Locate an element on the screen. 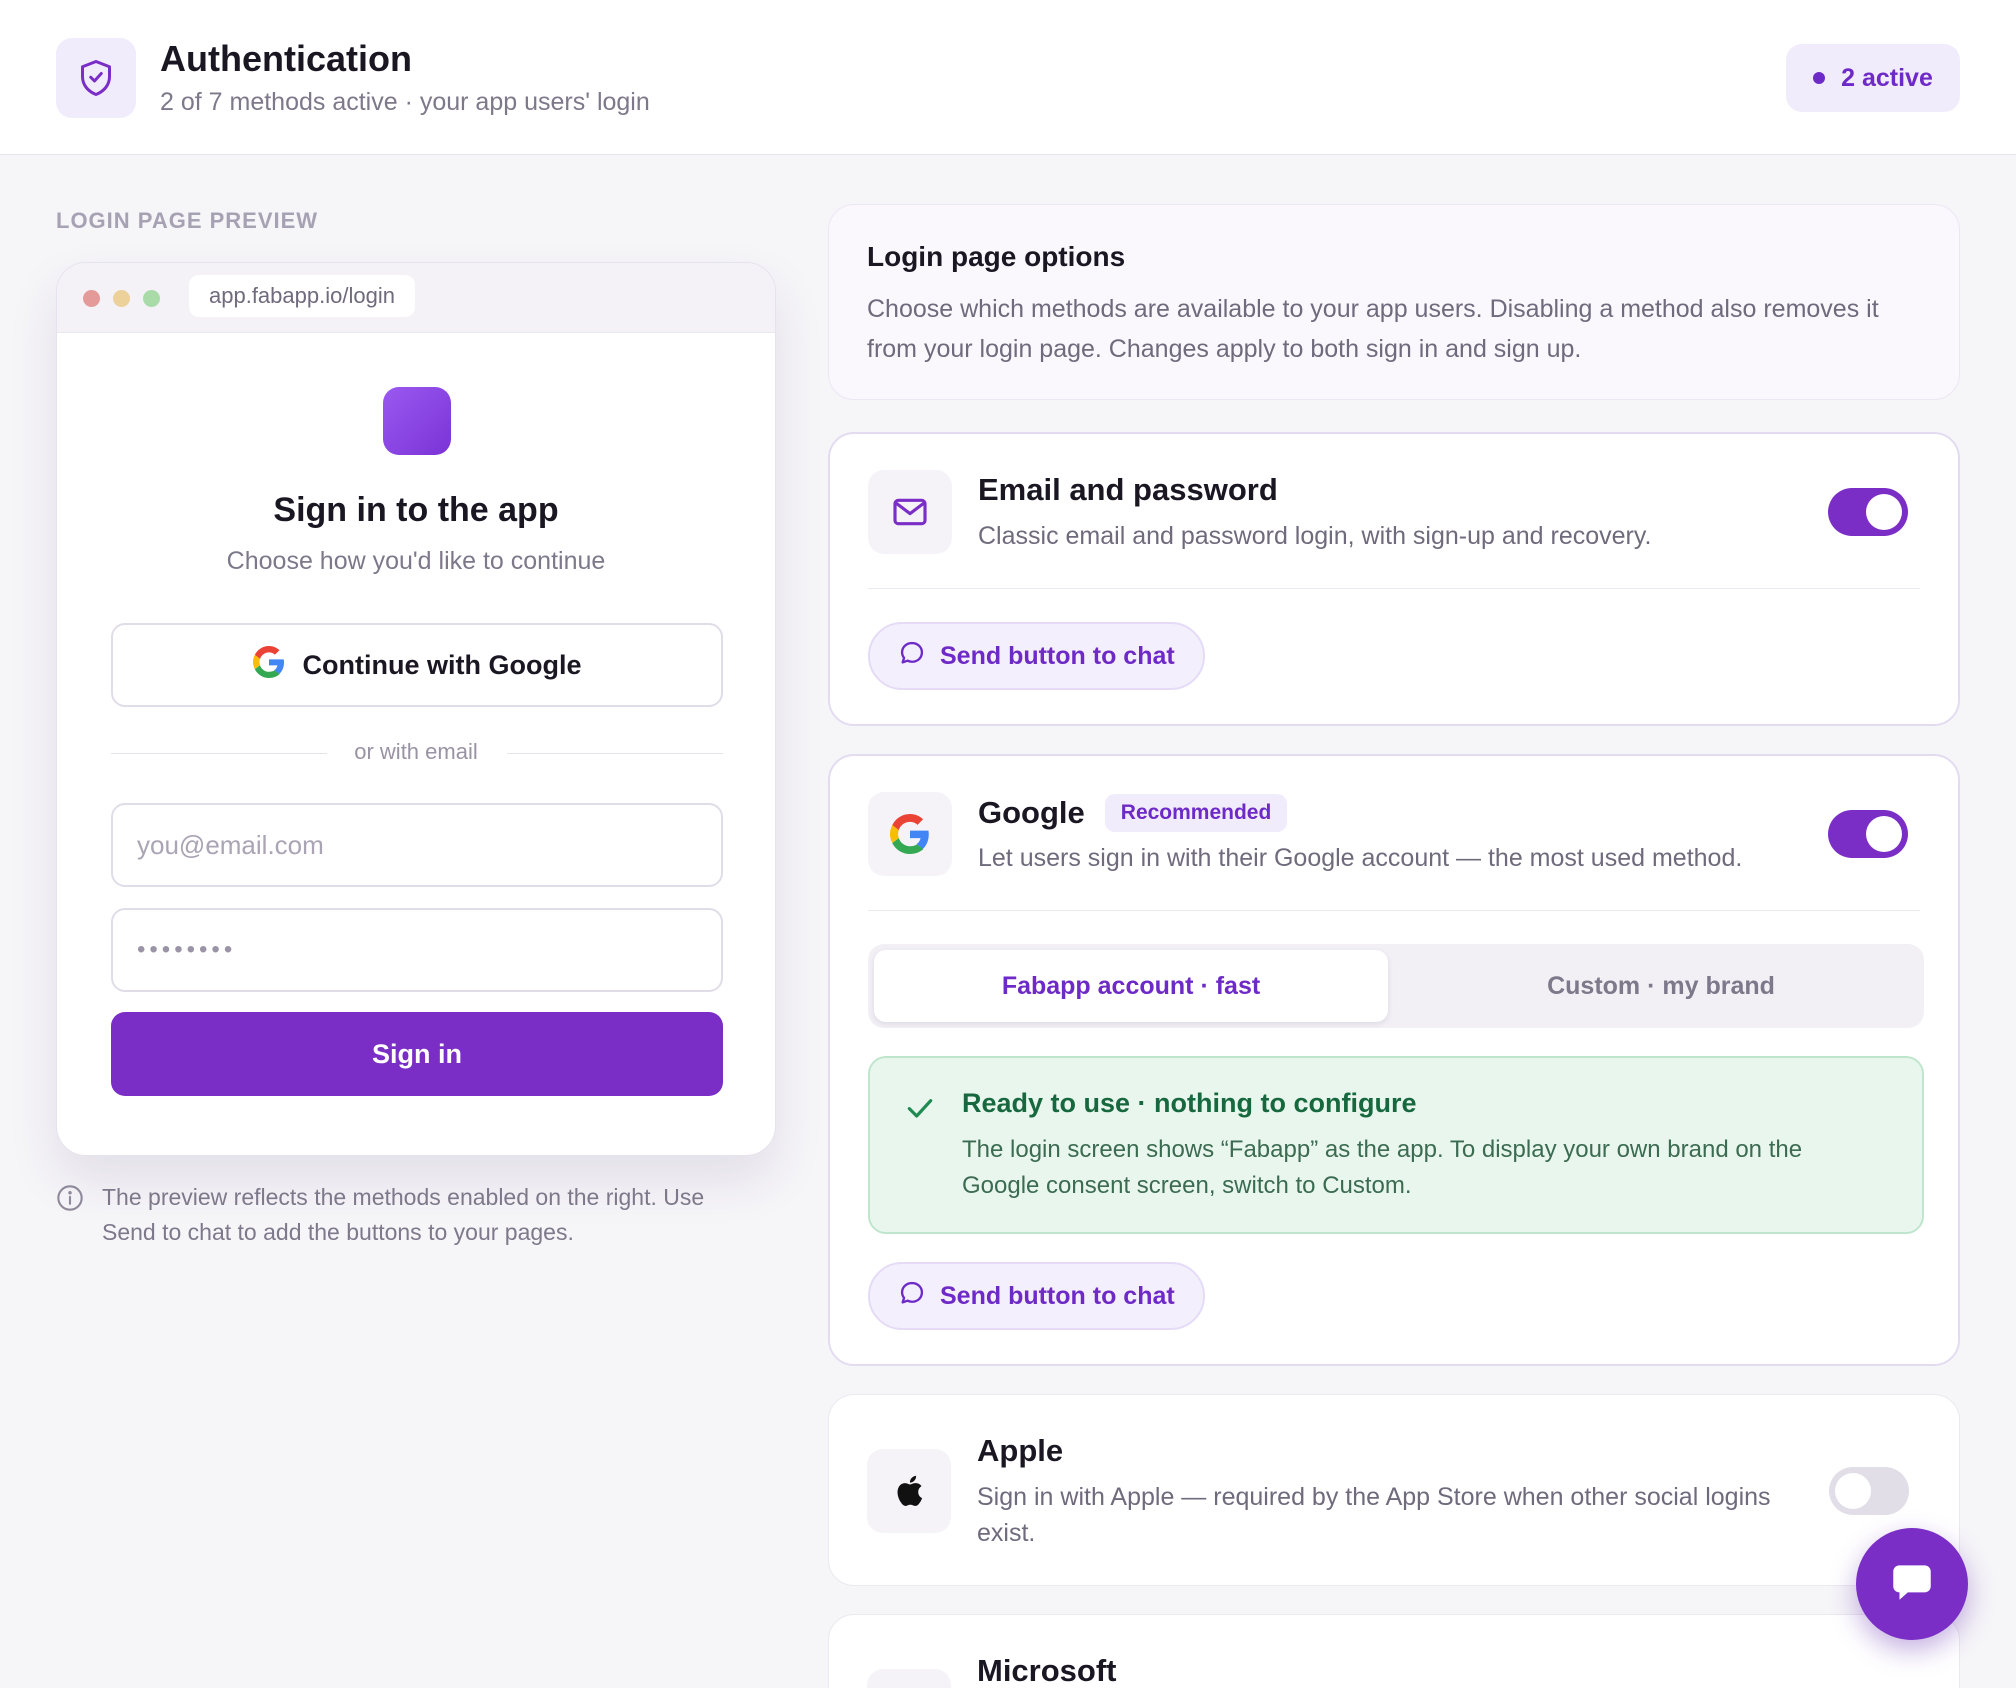 This screenshot has width=2016, height=1688. method-title: Email and password is located at coordinates (1128, 489).